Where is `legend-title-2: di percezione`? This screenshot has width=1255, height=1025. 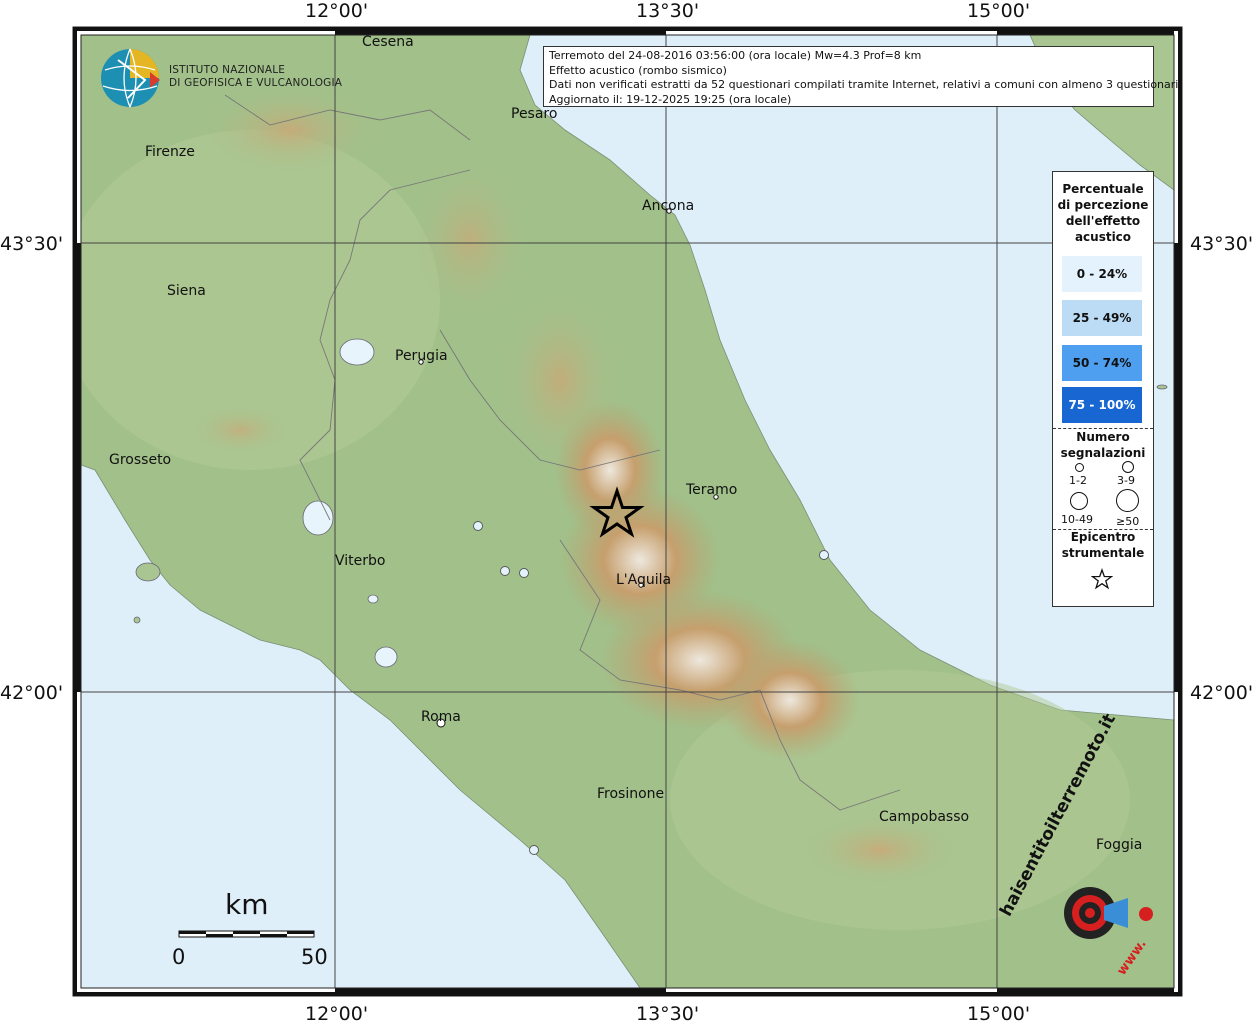 legend-title-2: di percezione is located at coordinates (1103, 205).